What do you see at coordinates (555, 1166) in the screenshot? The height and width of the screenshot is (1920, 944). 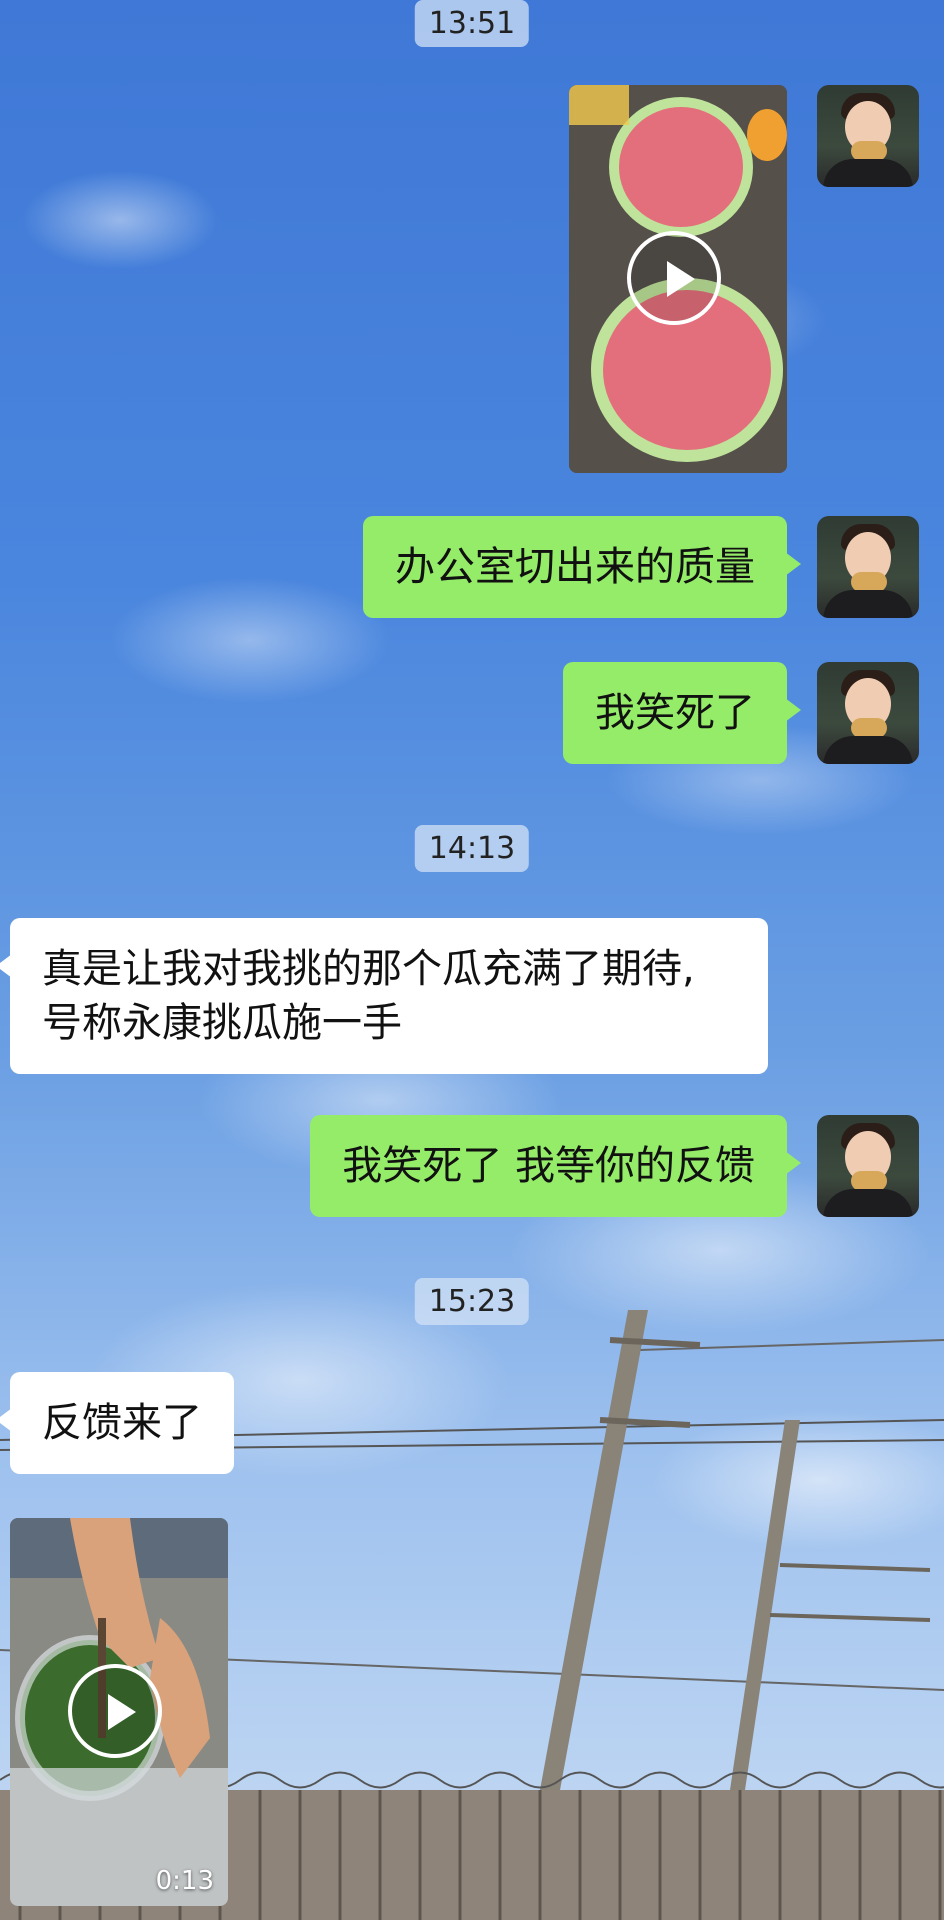 I see `message-bubble-sent: 我笑死了 我等你的反馈` at bounding box center [555, 1166].